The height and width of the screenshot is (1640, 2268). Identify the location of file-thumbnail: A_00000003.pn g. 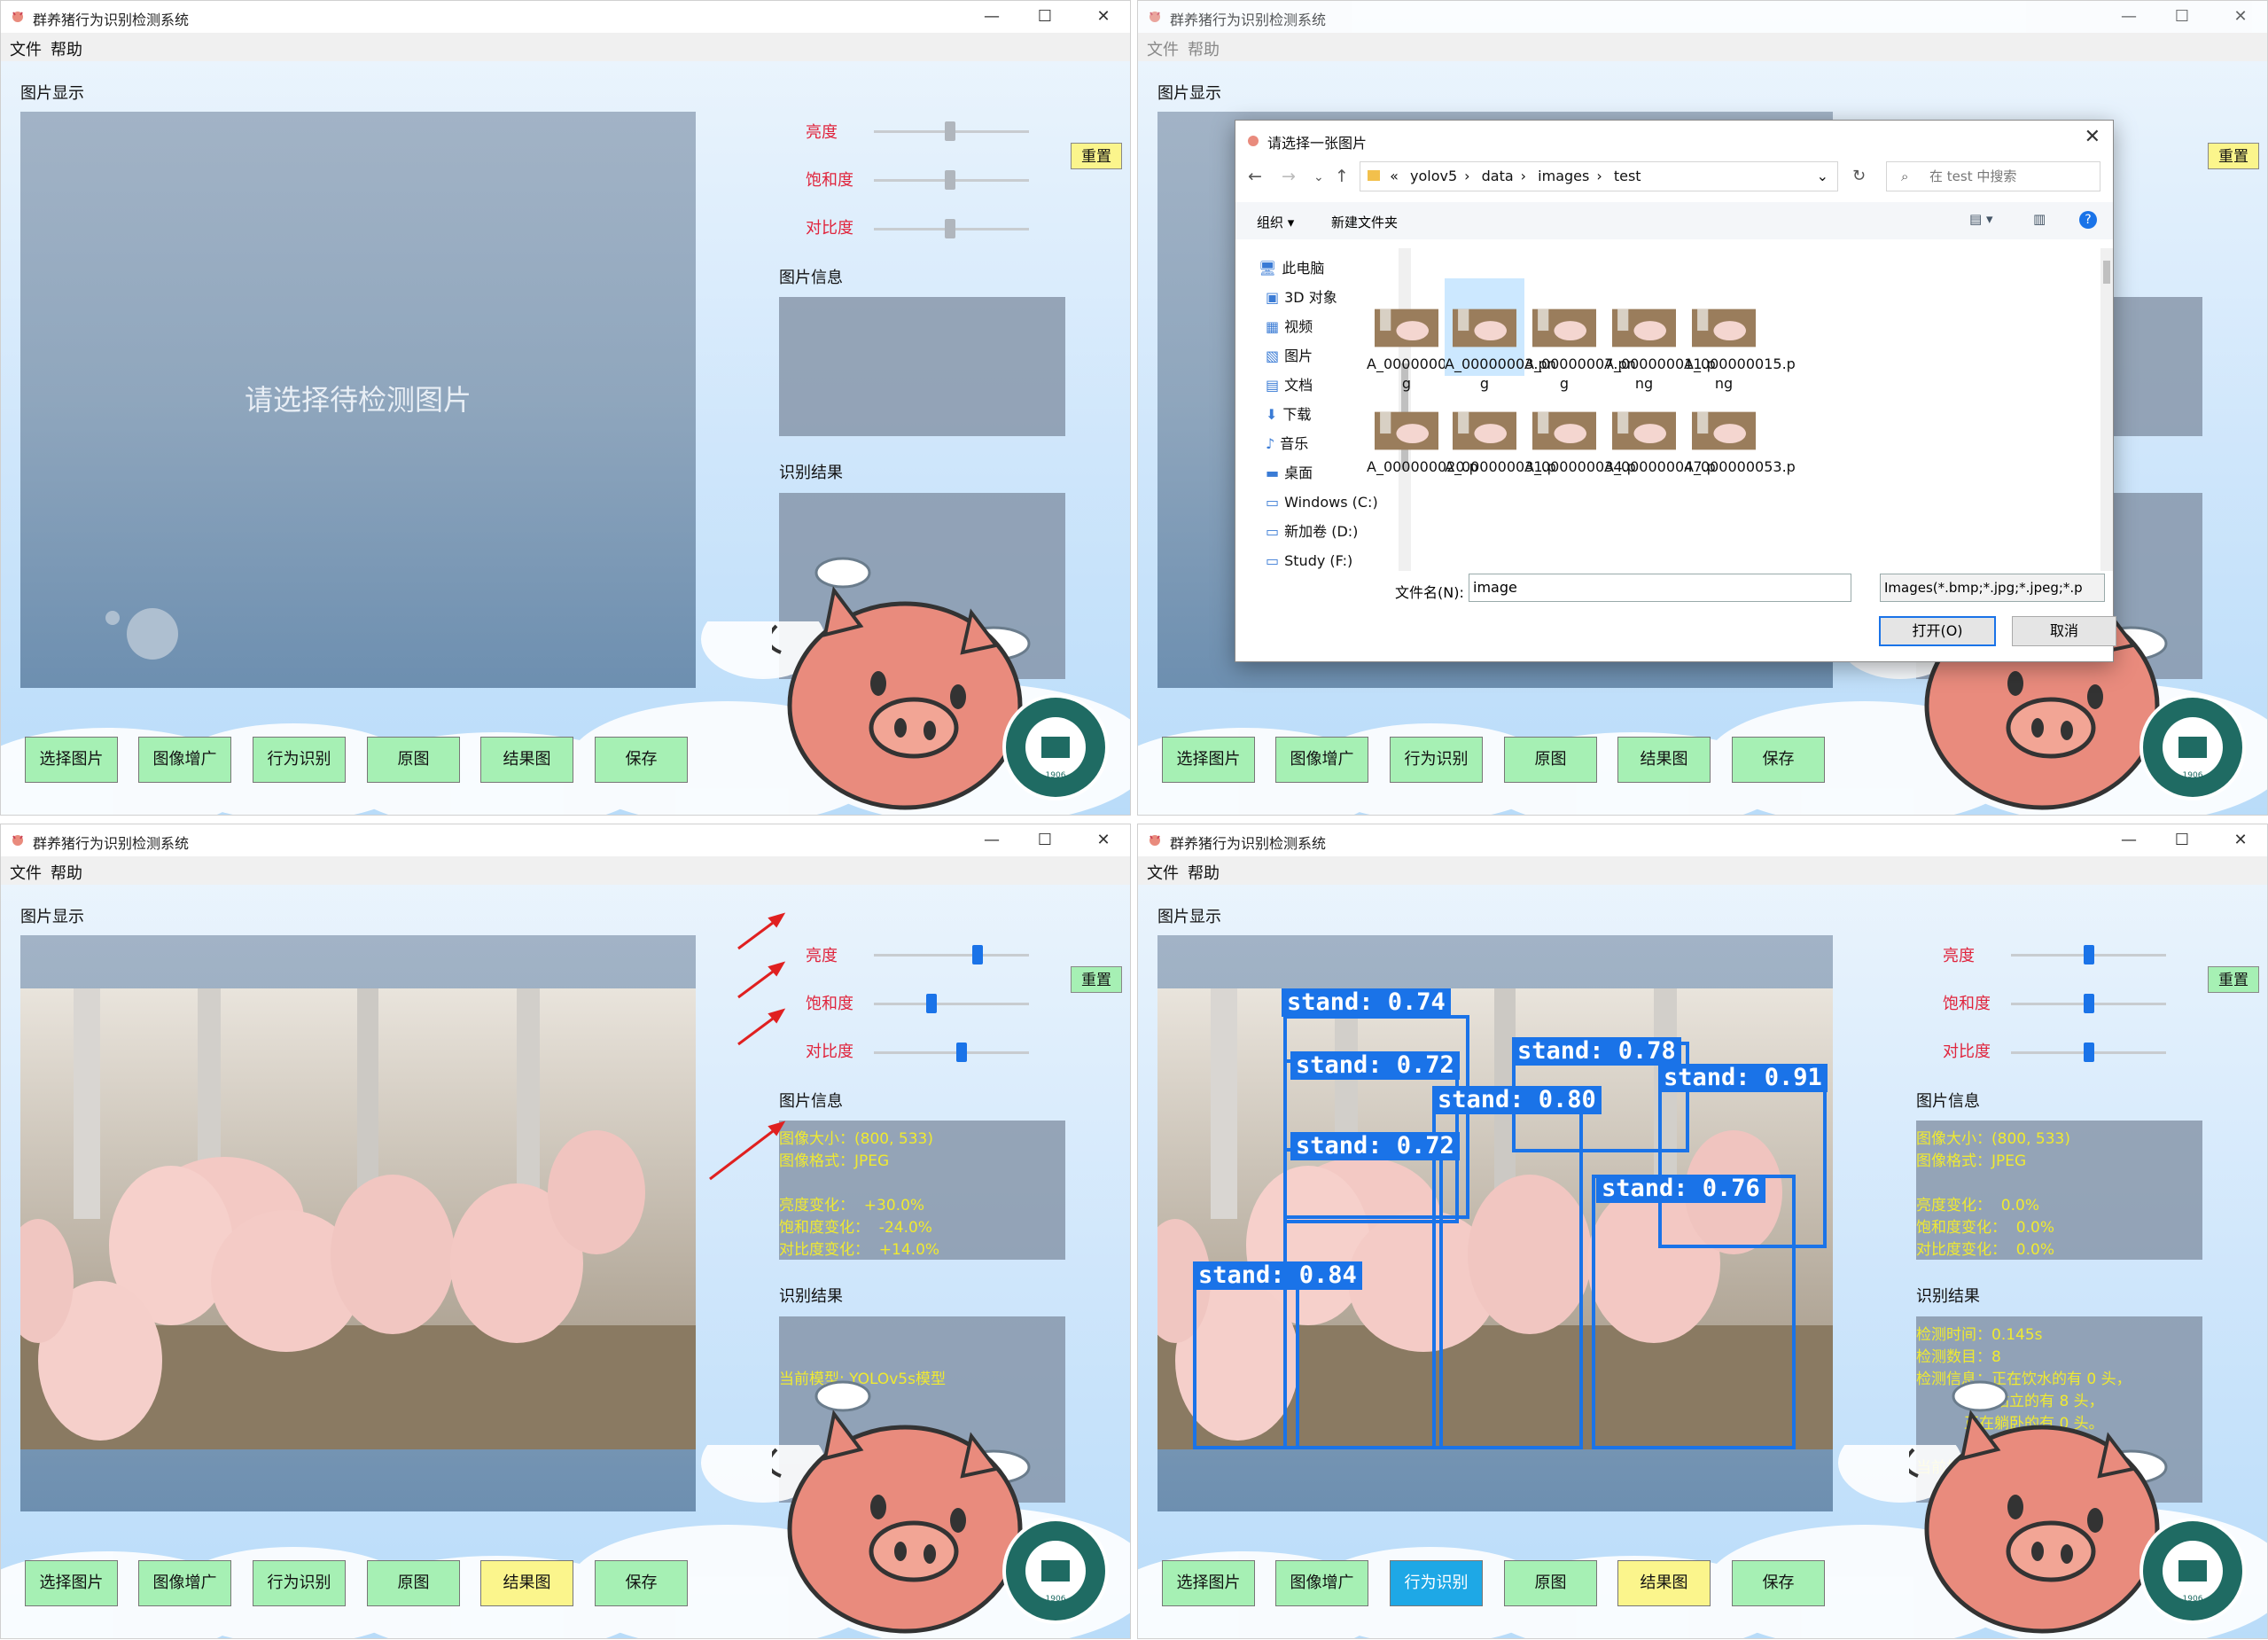
(1500, 335).